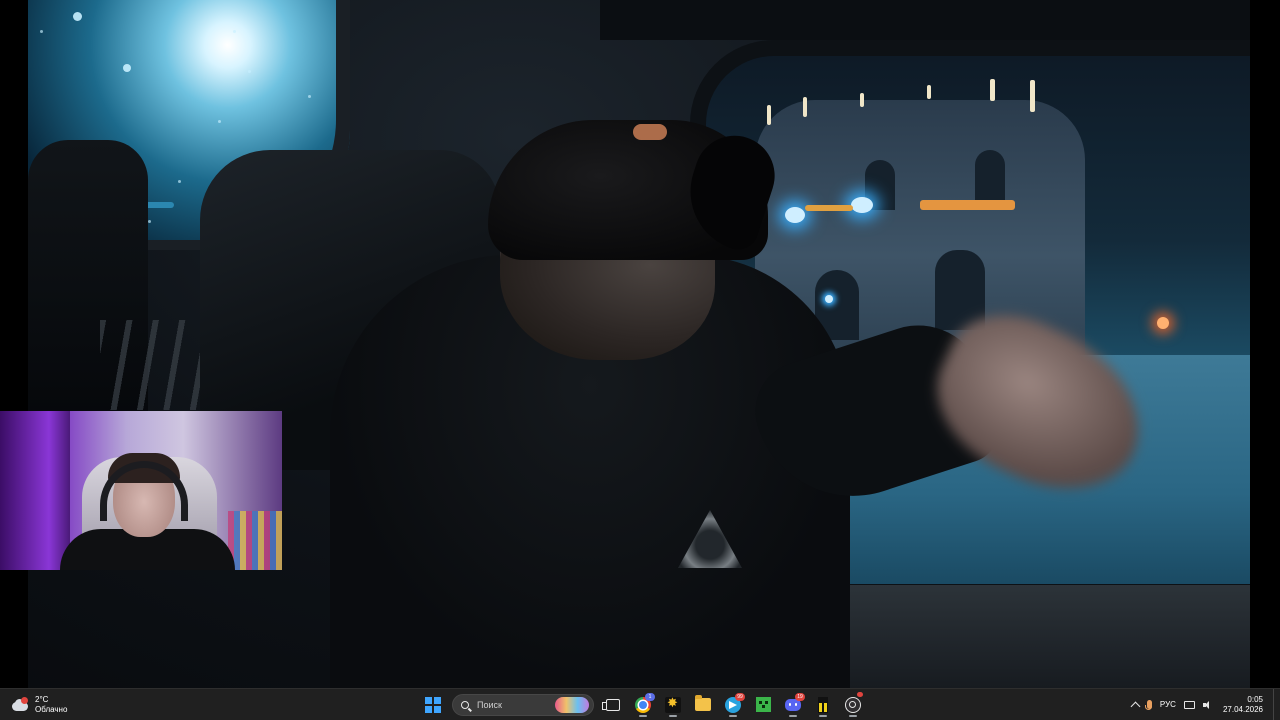 The width and height of the screenshot is (1280, 720). I want to click on obs-icon, so click(853, 704).